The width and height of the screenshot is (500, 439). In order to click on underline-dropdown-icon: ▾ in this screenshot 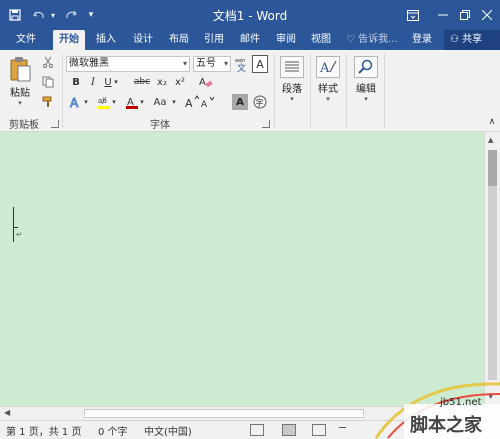, I will do `click(116, 82)`.